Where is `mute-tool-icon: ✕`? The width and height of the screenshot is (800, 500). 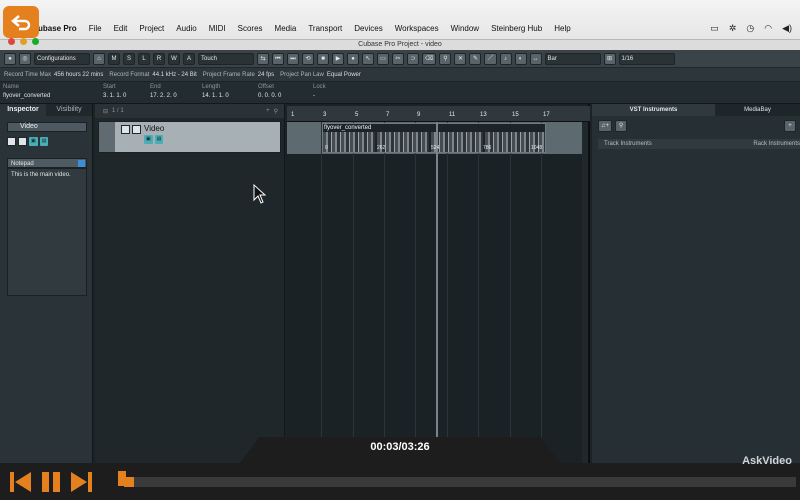 mute-tool-icon: ✕ is located at coordinates (460, 58).